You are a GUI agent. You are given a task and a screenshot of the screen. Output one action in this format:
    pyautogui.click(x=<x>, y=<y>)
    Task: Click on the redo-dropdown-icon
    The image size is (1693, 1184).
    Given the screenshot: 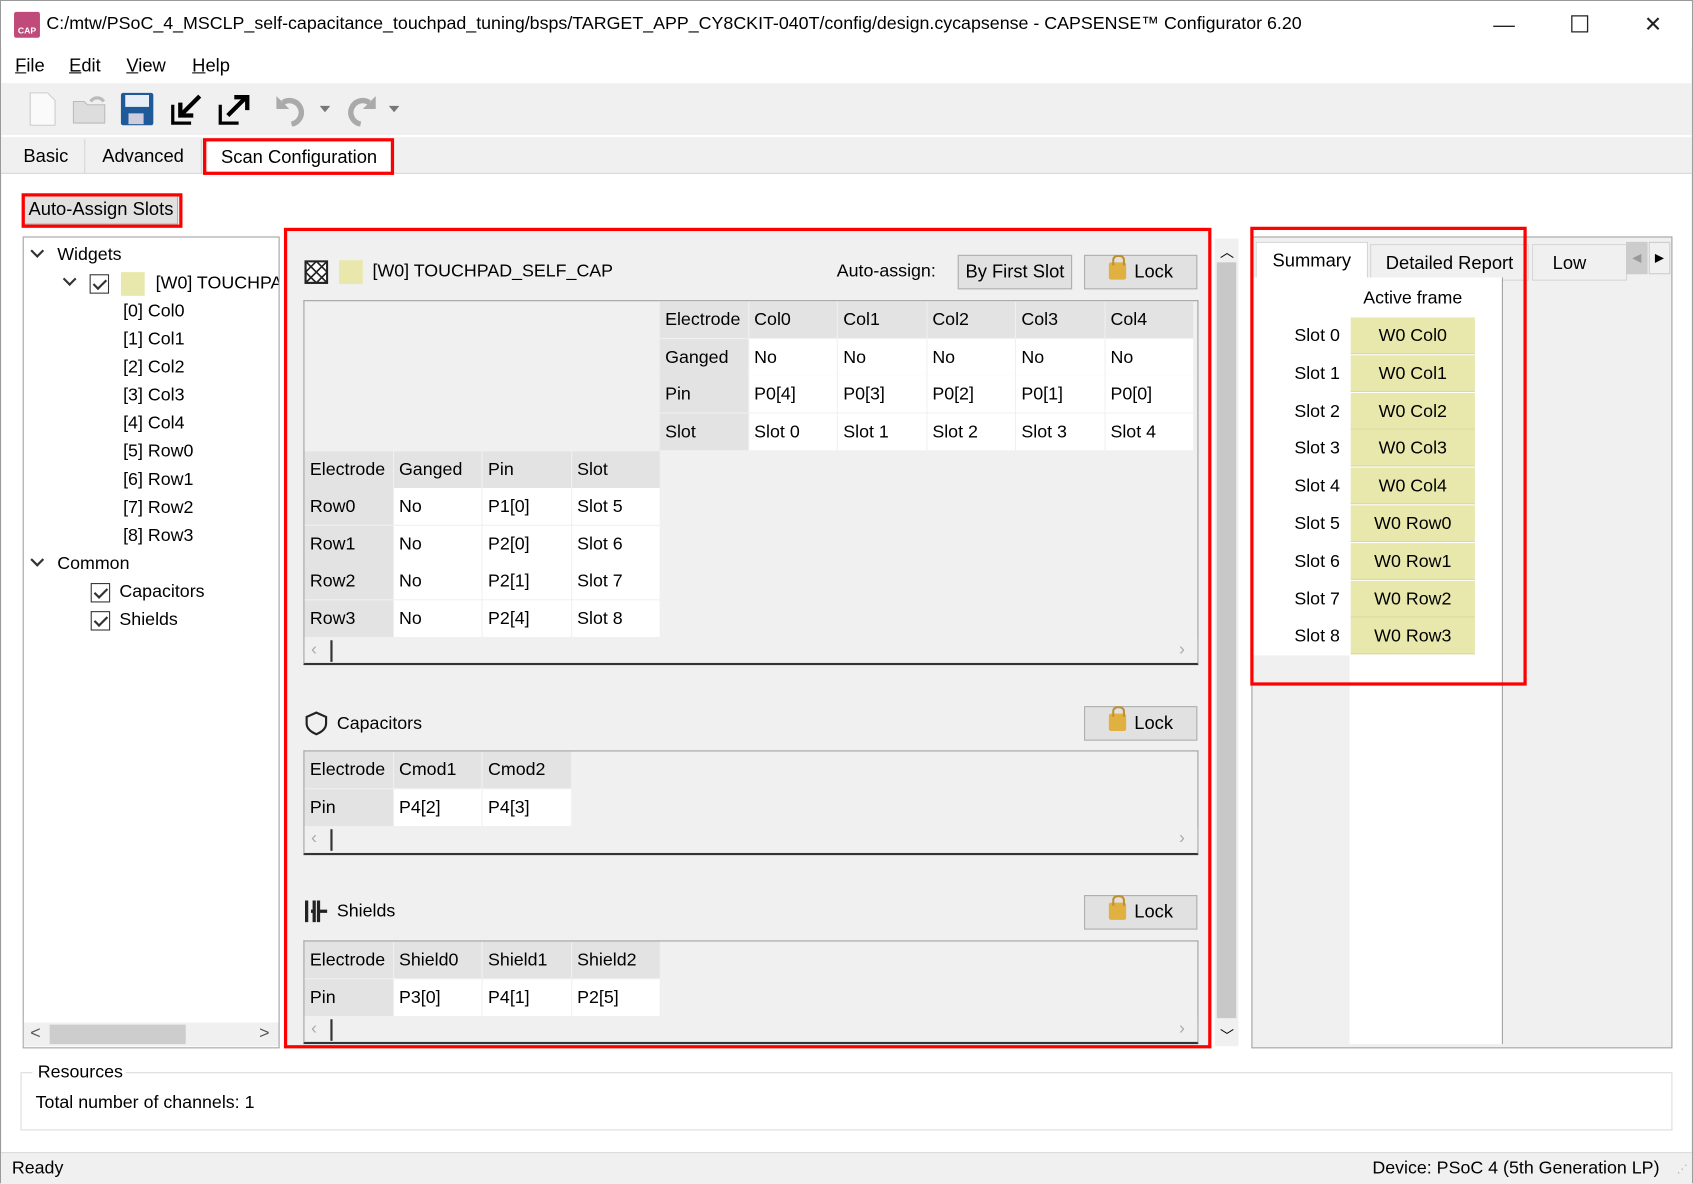 What is the action you would take?
    pyautogui.click(x=394, y=109)
    